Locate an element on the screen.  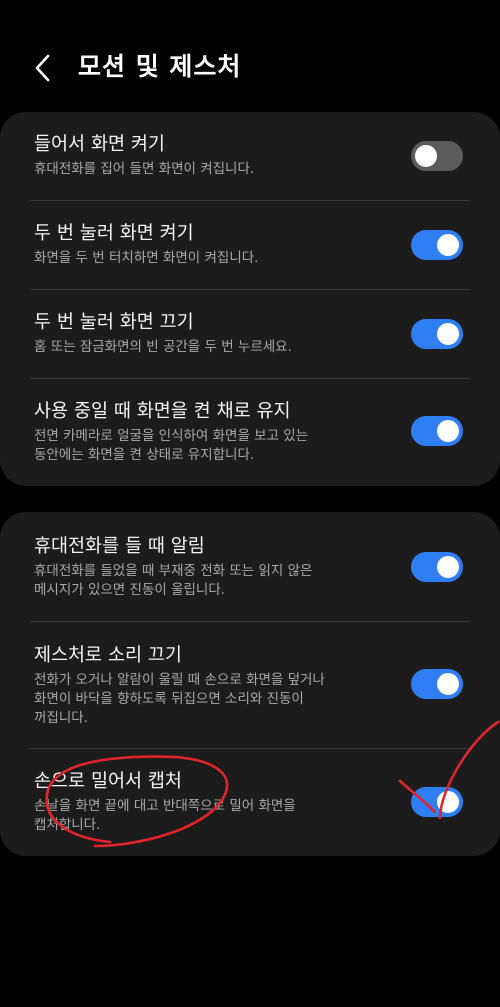
description-line: 전화가 오거나 알람이 울릴 때 손으로 화면을 덮거나 is located at coordinates (179, 680).